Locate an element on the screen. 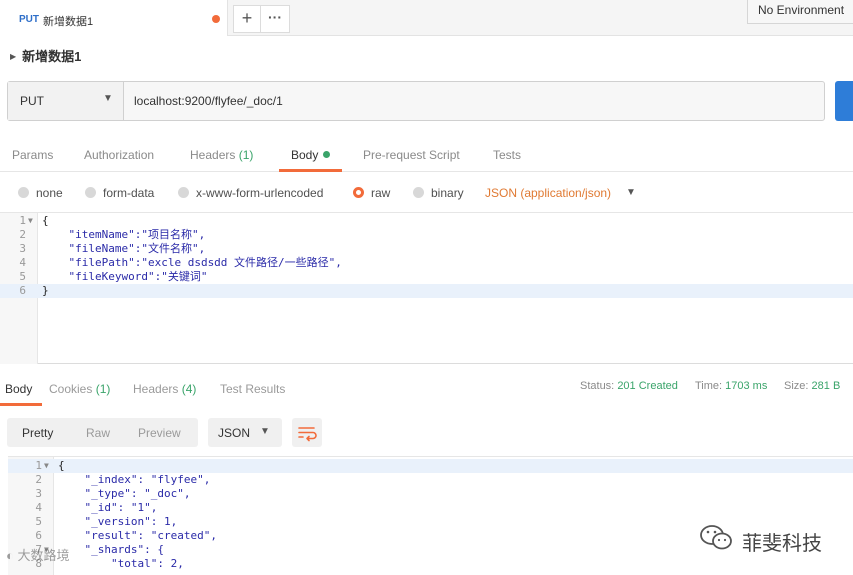  tab-label: Pre-request Script is located at coordinates (411, 155).